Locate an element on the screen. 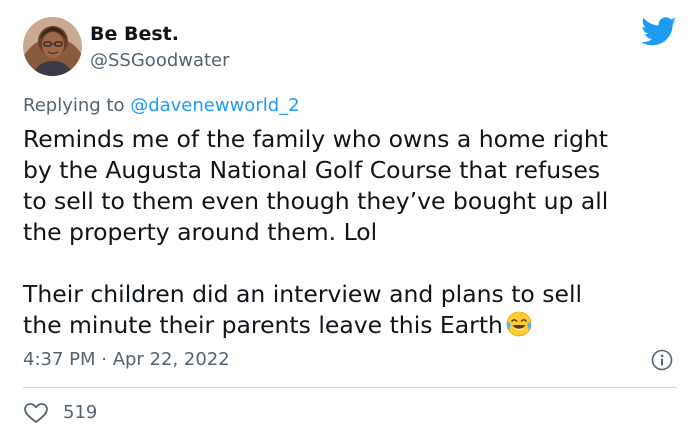  author-handle: @SSGoodwater is located at coordinates (160, 61).